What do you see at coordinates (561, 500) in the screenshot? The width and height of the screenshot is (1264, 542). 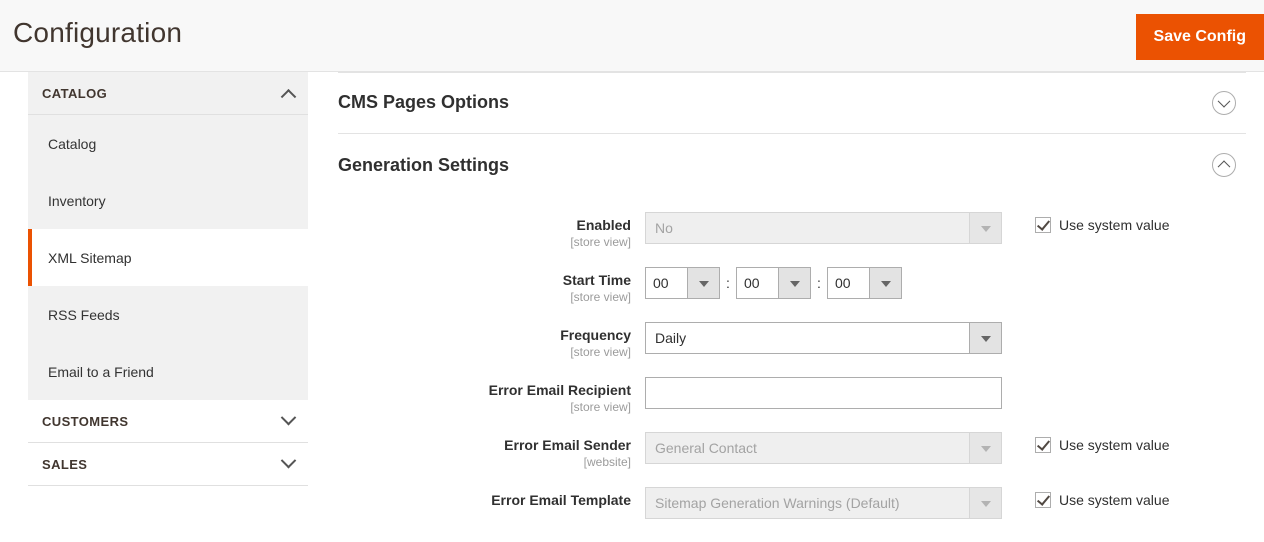 I see `field-label: Error Email Template` at bounding box center [561, 500].